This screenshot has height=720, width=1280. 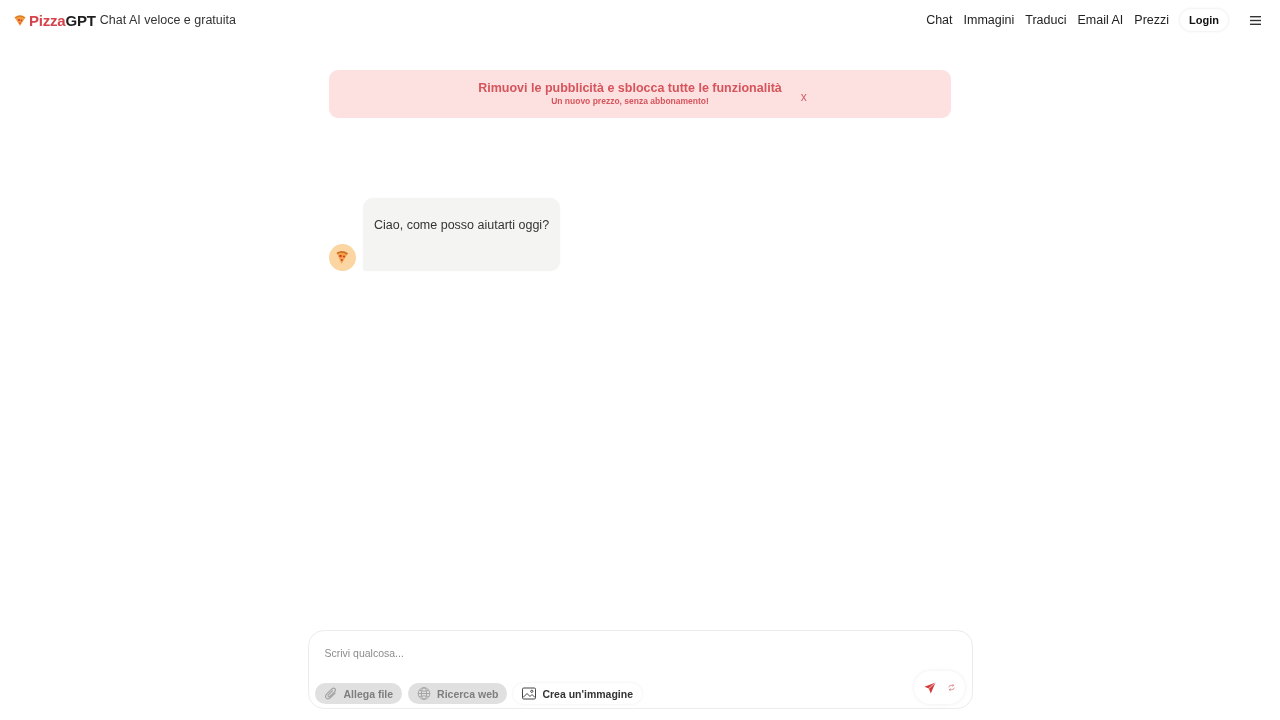 What do you see at coordinates (1046, 20) in the screenshot?
I see `nav-link: Traduci` at bounding box center [1046, 20].